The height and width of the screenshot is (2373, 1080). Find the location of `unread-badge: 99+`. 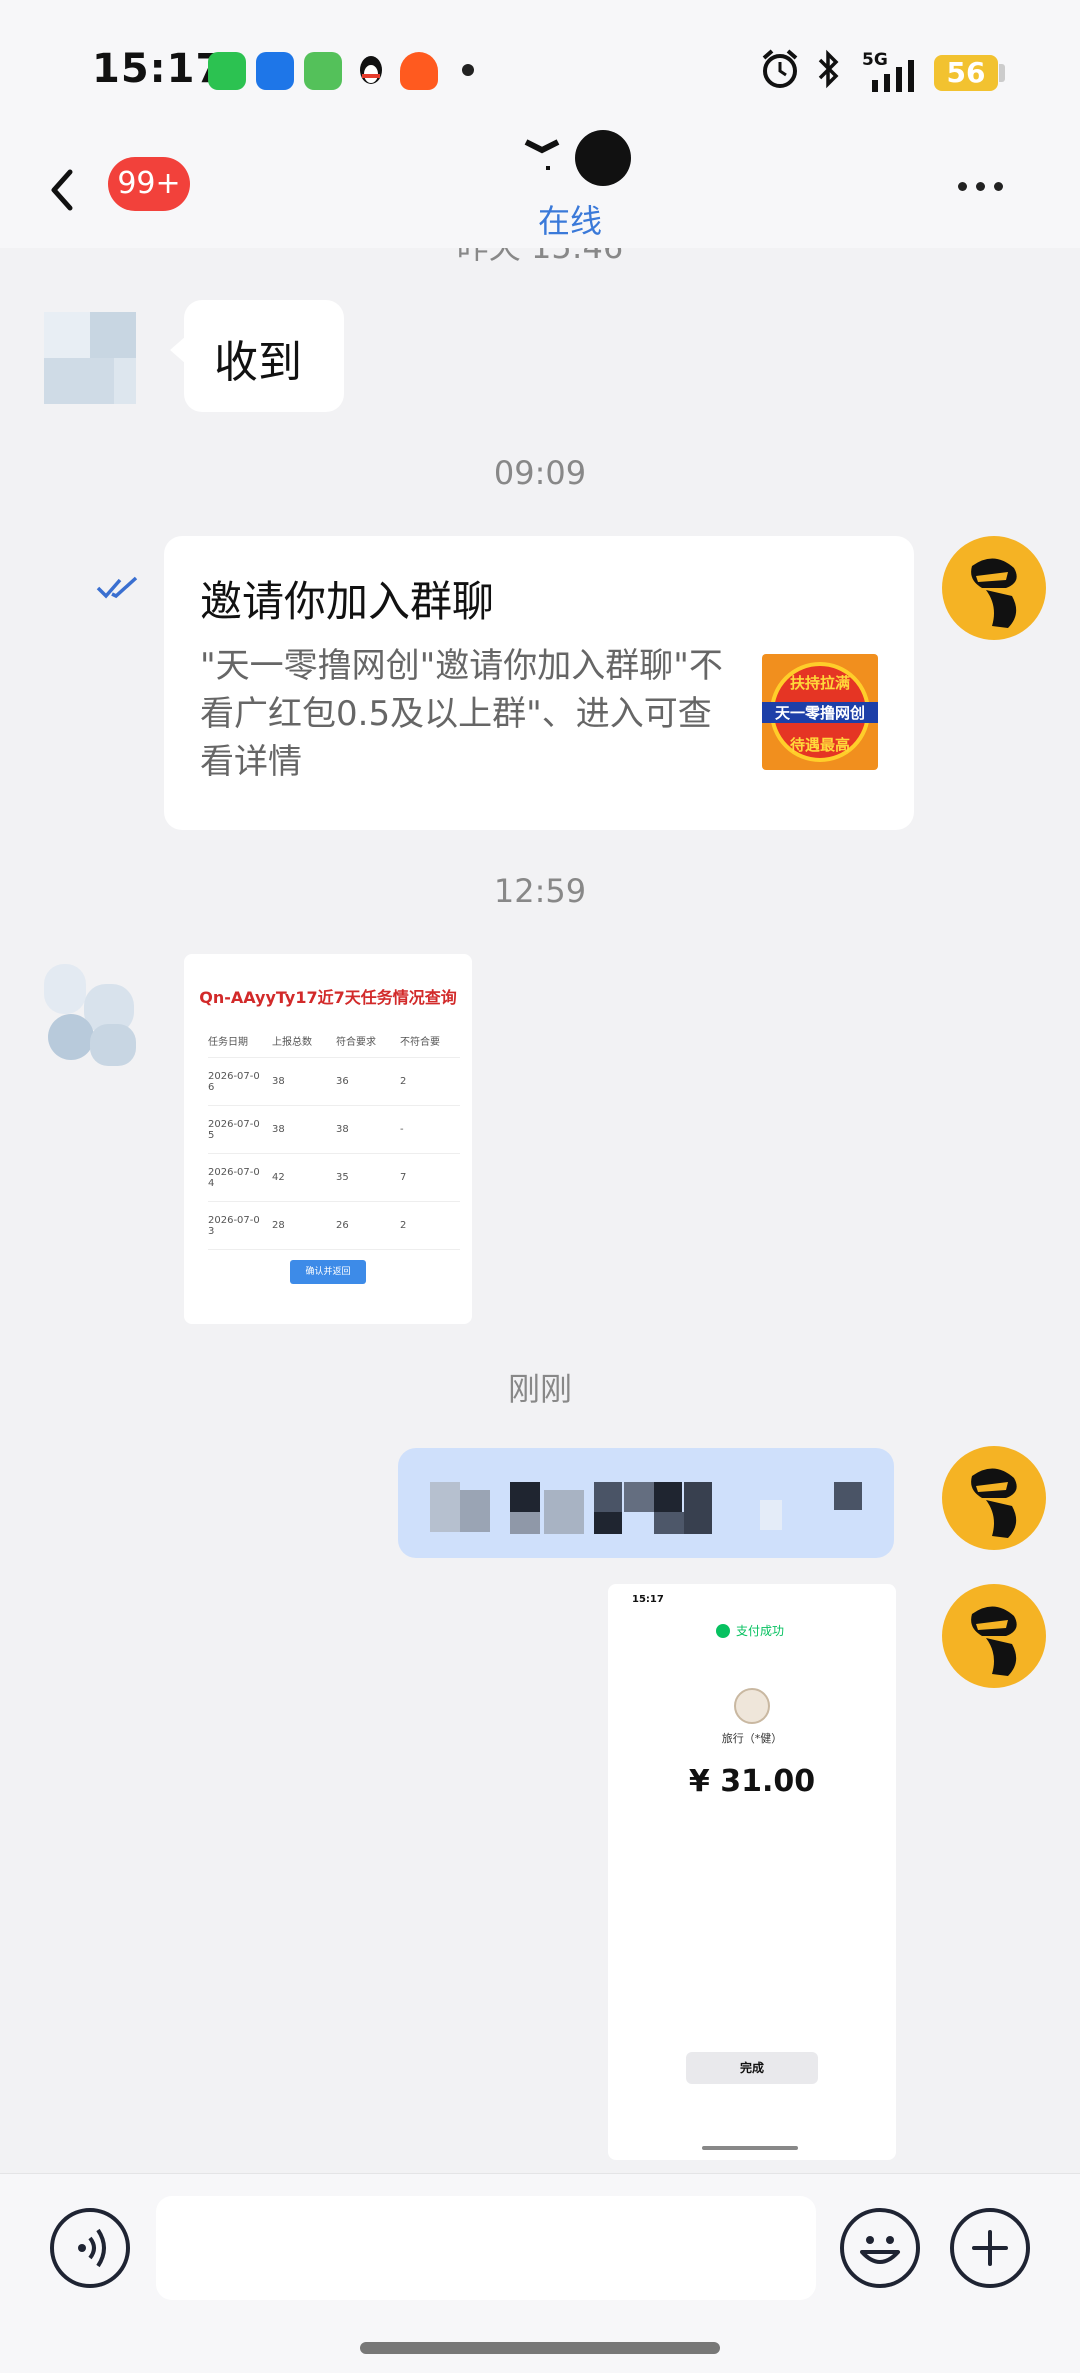

unread-badge: 99+ is located at coordinates (149, 184).